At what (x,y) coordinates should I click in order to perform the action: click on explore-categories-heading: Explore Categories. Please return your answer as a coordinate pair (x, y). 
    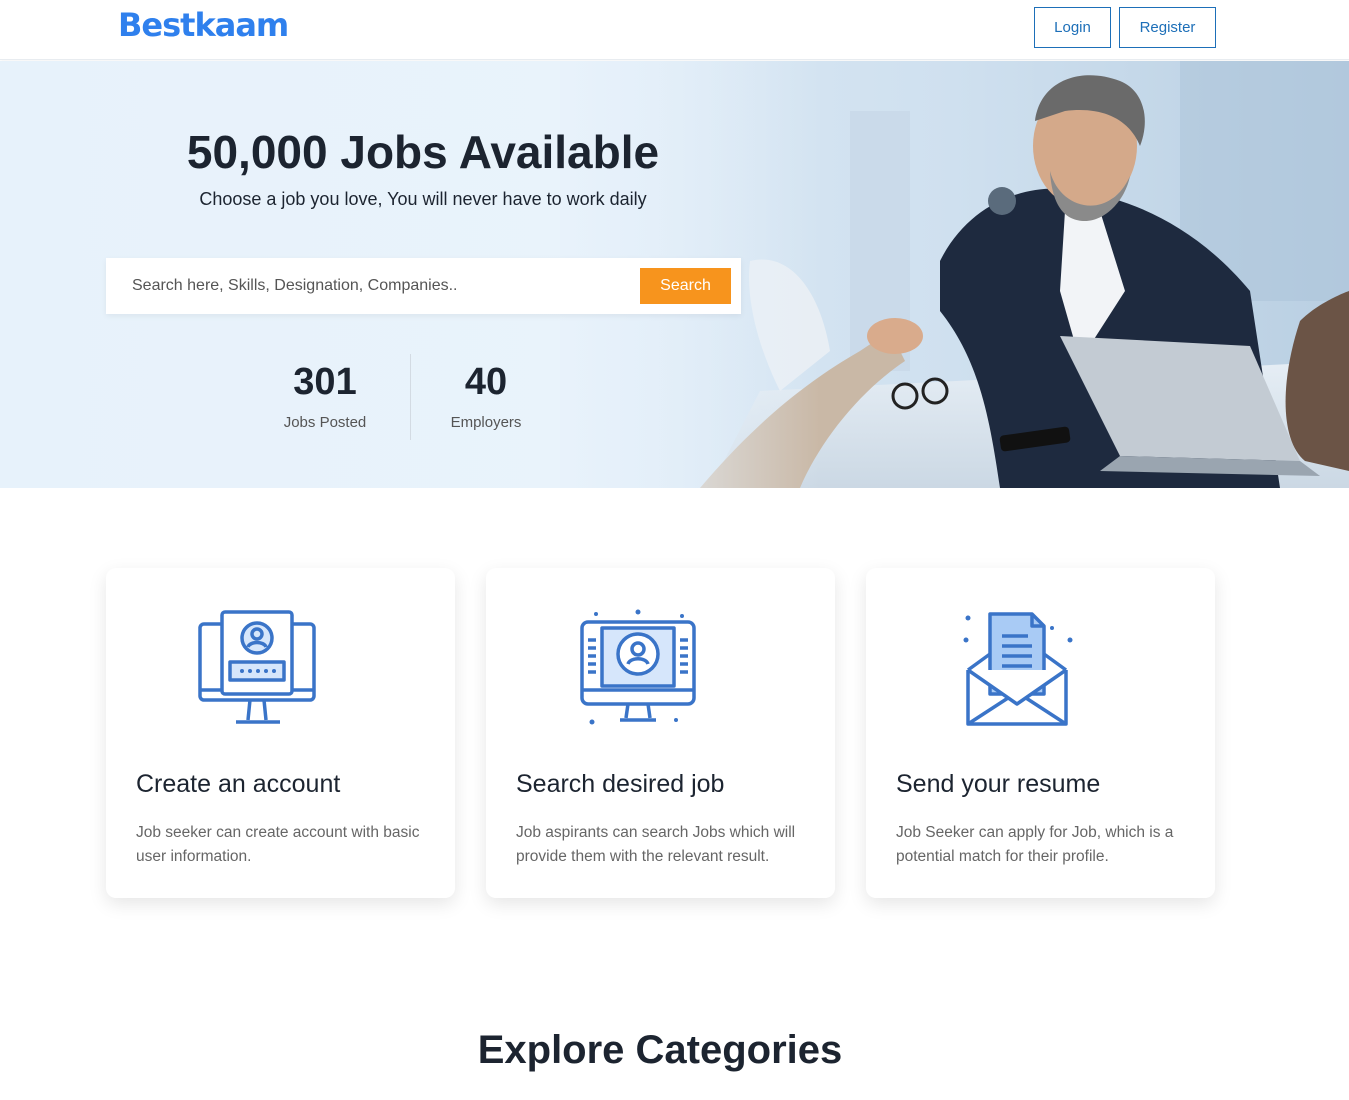
    Looking at the image, I should click on (660, 1050).